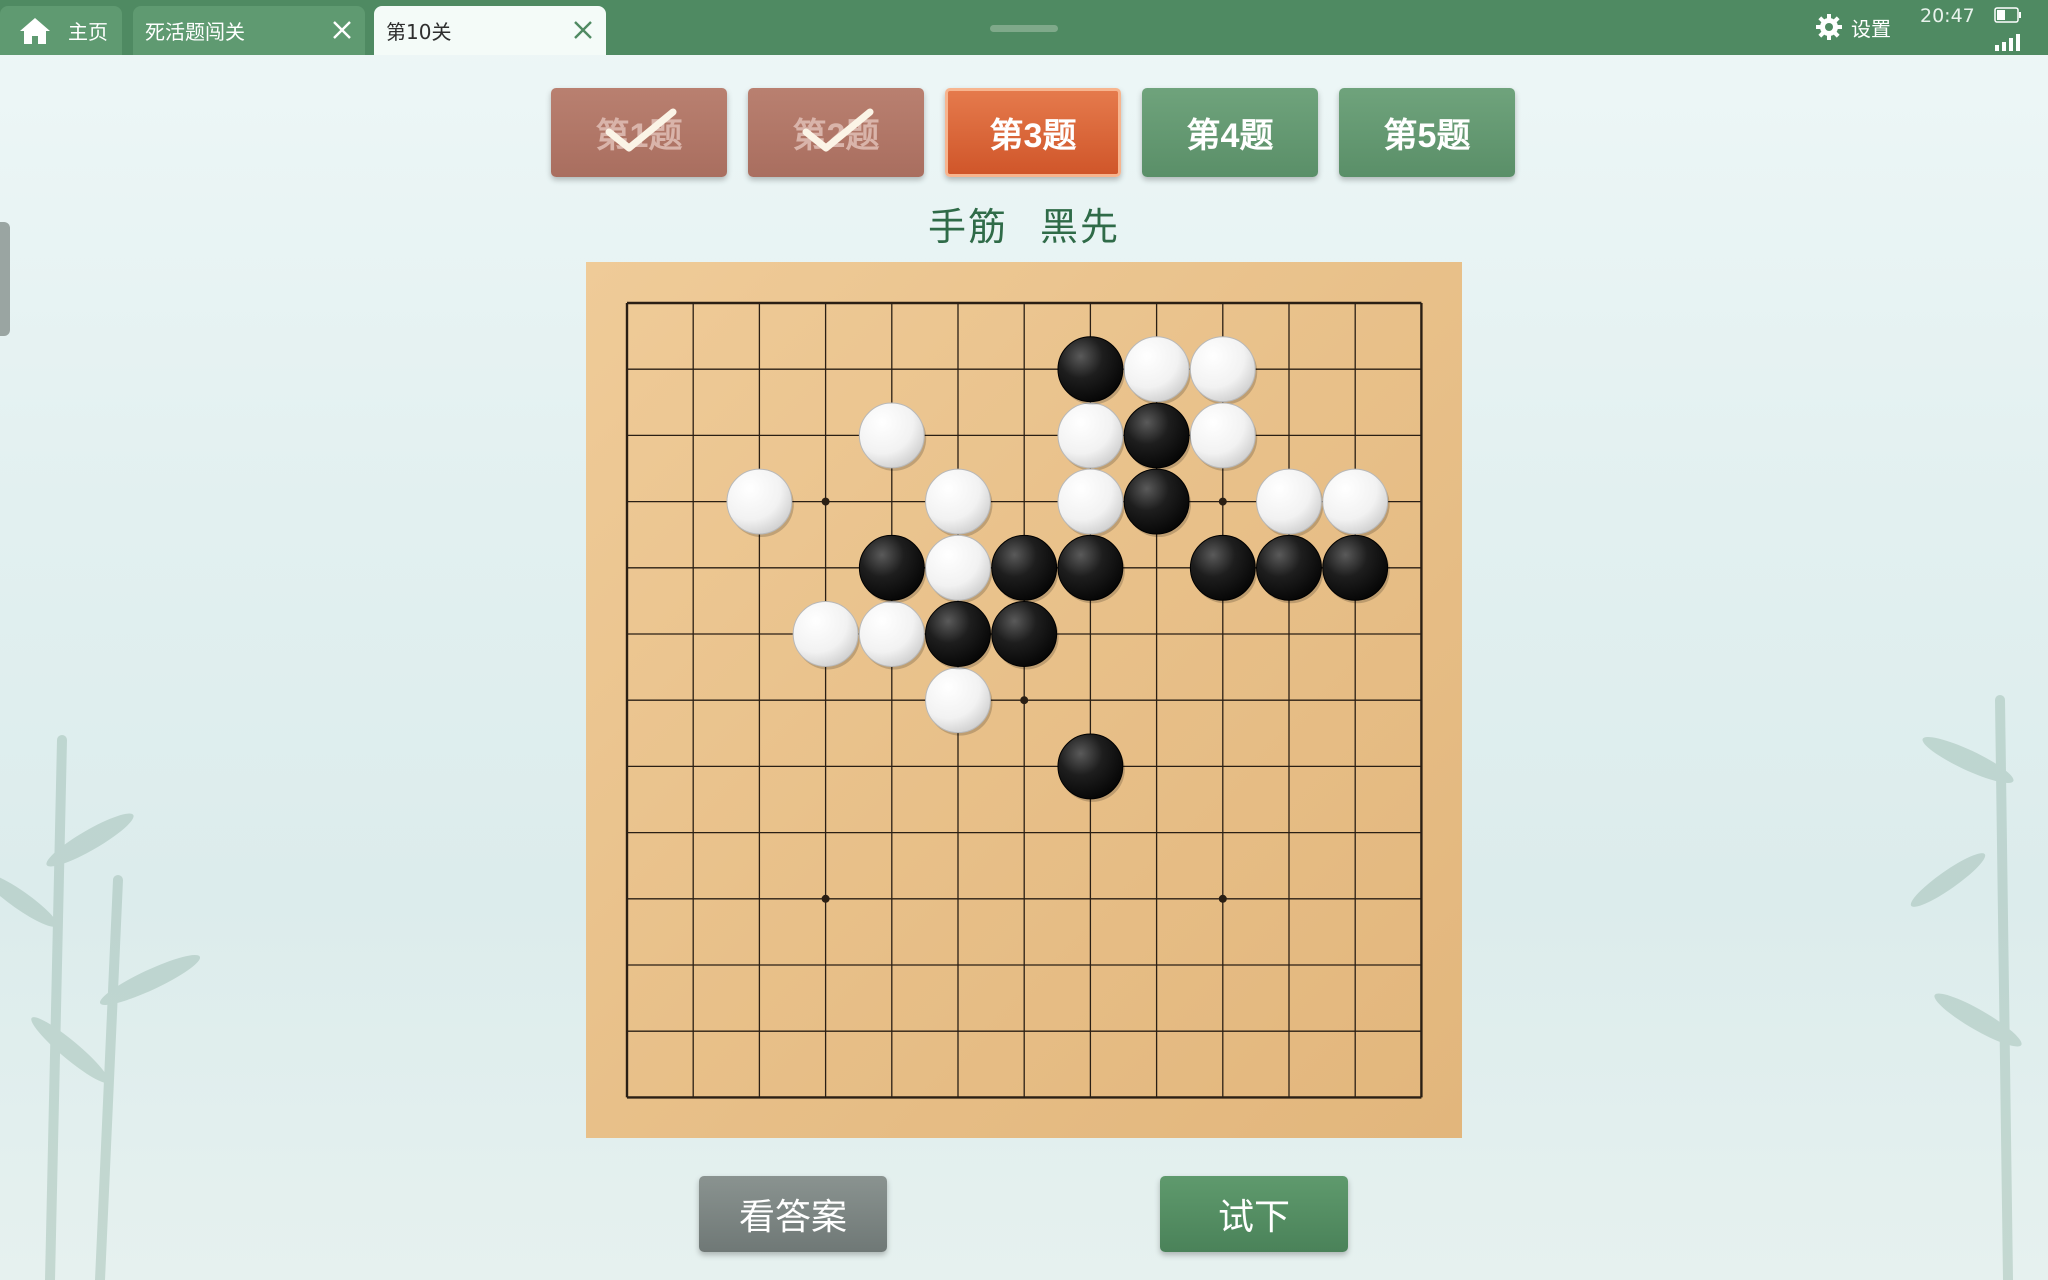 The image size is (2048, 1280). Describe the element at coordinates (2007, 15) in the screenshot. I see `battery-icon` at that location.